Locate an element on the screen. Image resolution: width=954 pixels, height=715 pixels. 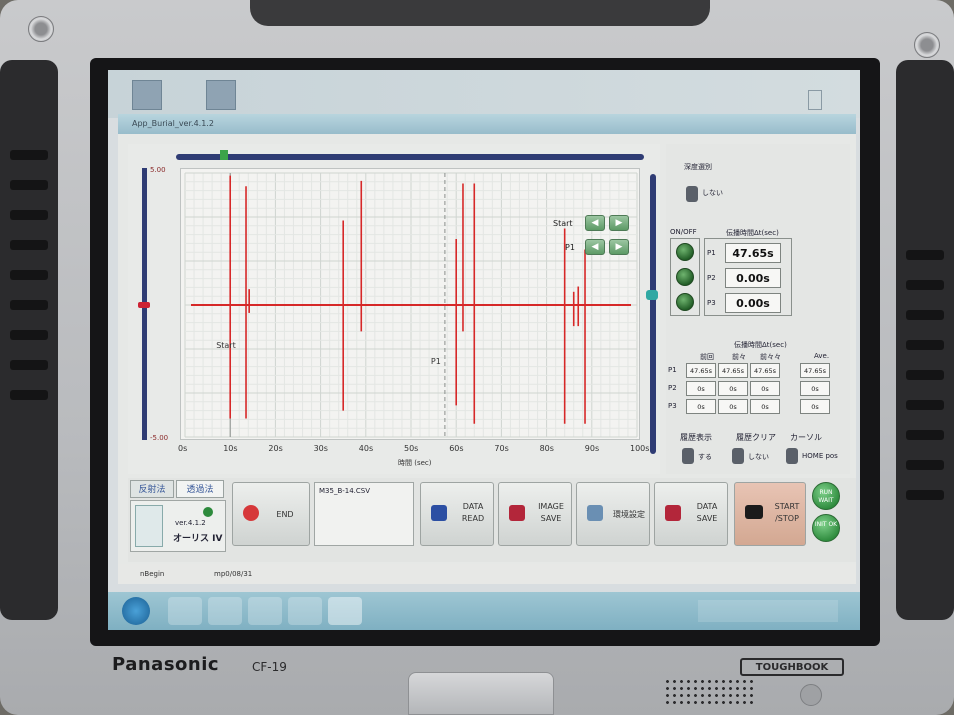
image-save-button: IMAGE SAVE is located at coordinates (535, 514).